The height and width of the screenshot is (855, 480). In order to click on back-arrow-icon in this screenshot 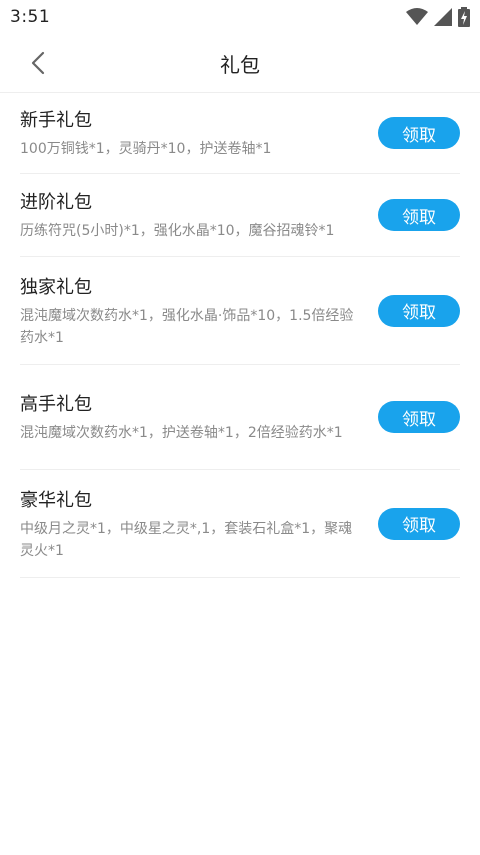, I will do `click(38, 63)`.